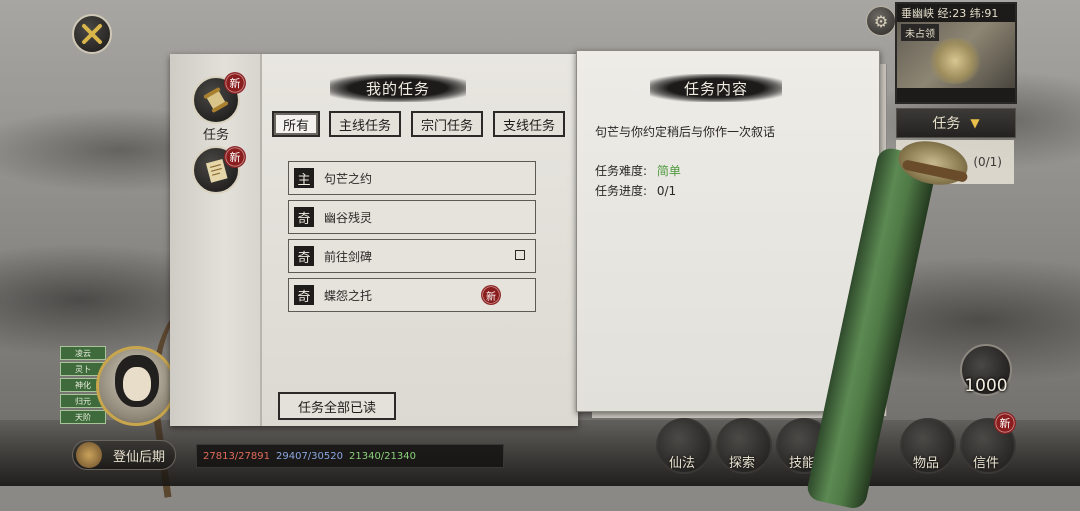 Image resolution: width=1080 pixels, height=511 pixels. Describe the element at coordinates (741, 463) in the screenshot. I see `explore-label: 探索` at that location.